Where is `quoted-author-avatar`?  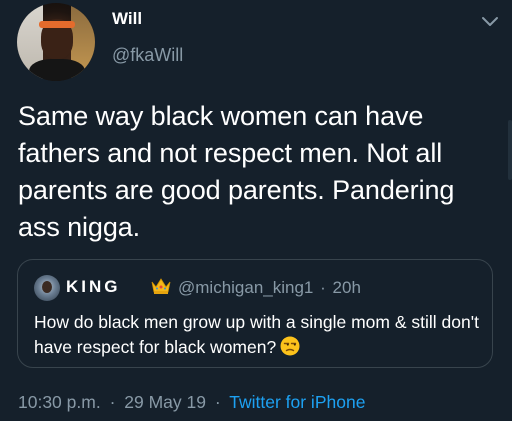
quoted-author-avatar is located at coordinates (47, 288).